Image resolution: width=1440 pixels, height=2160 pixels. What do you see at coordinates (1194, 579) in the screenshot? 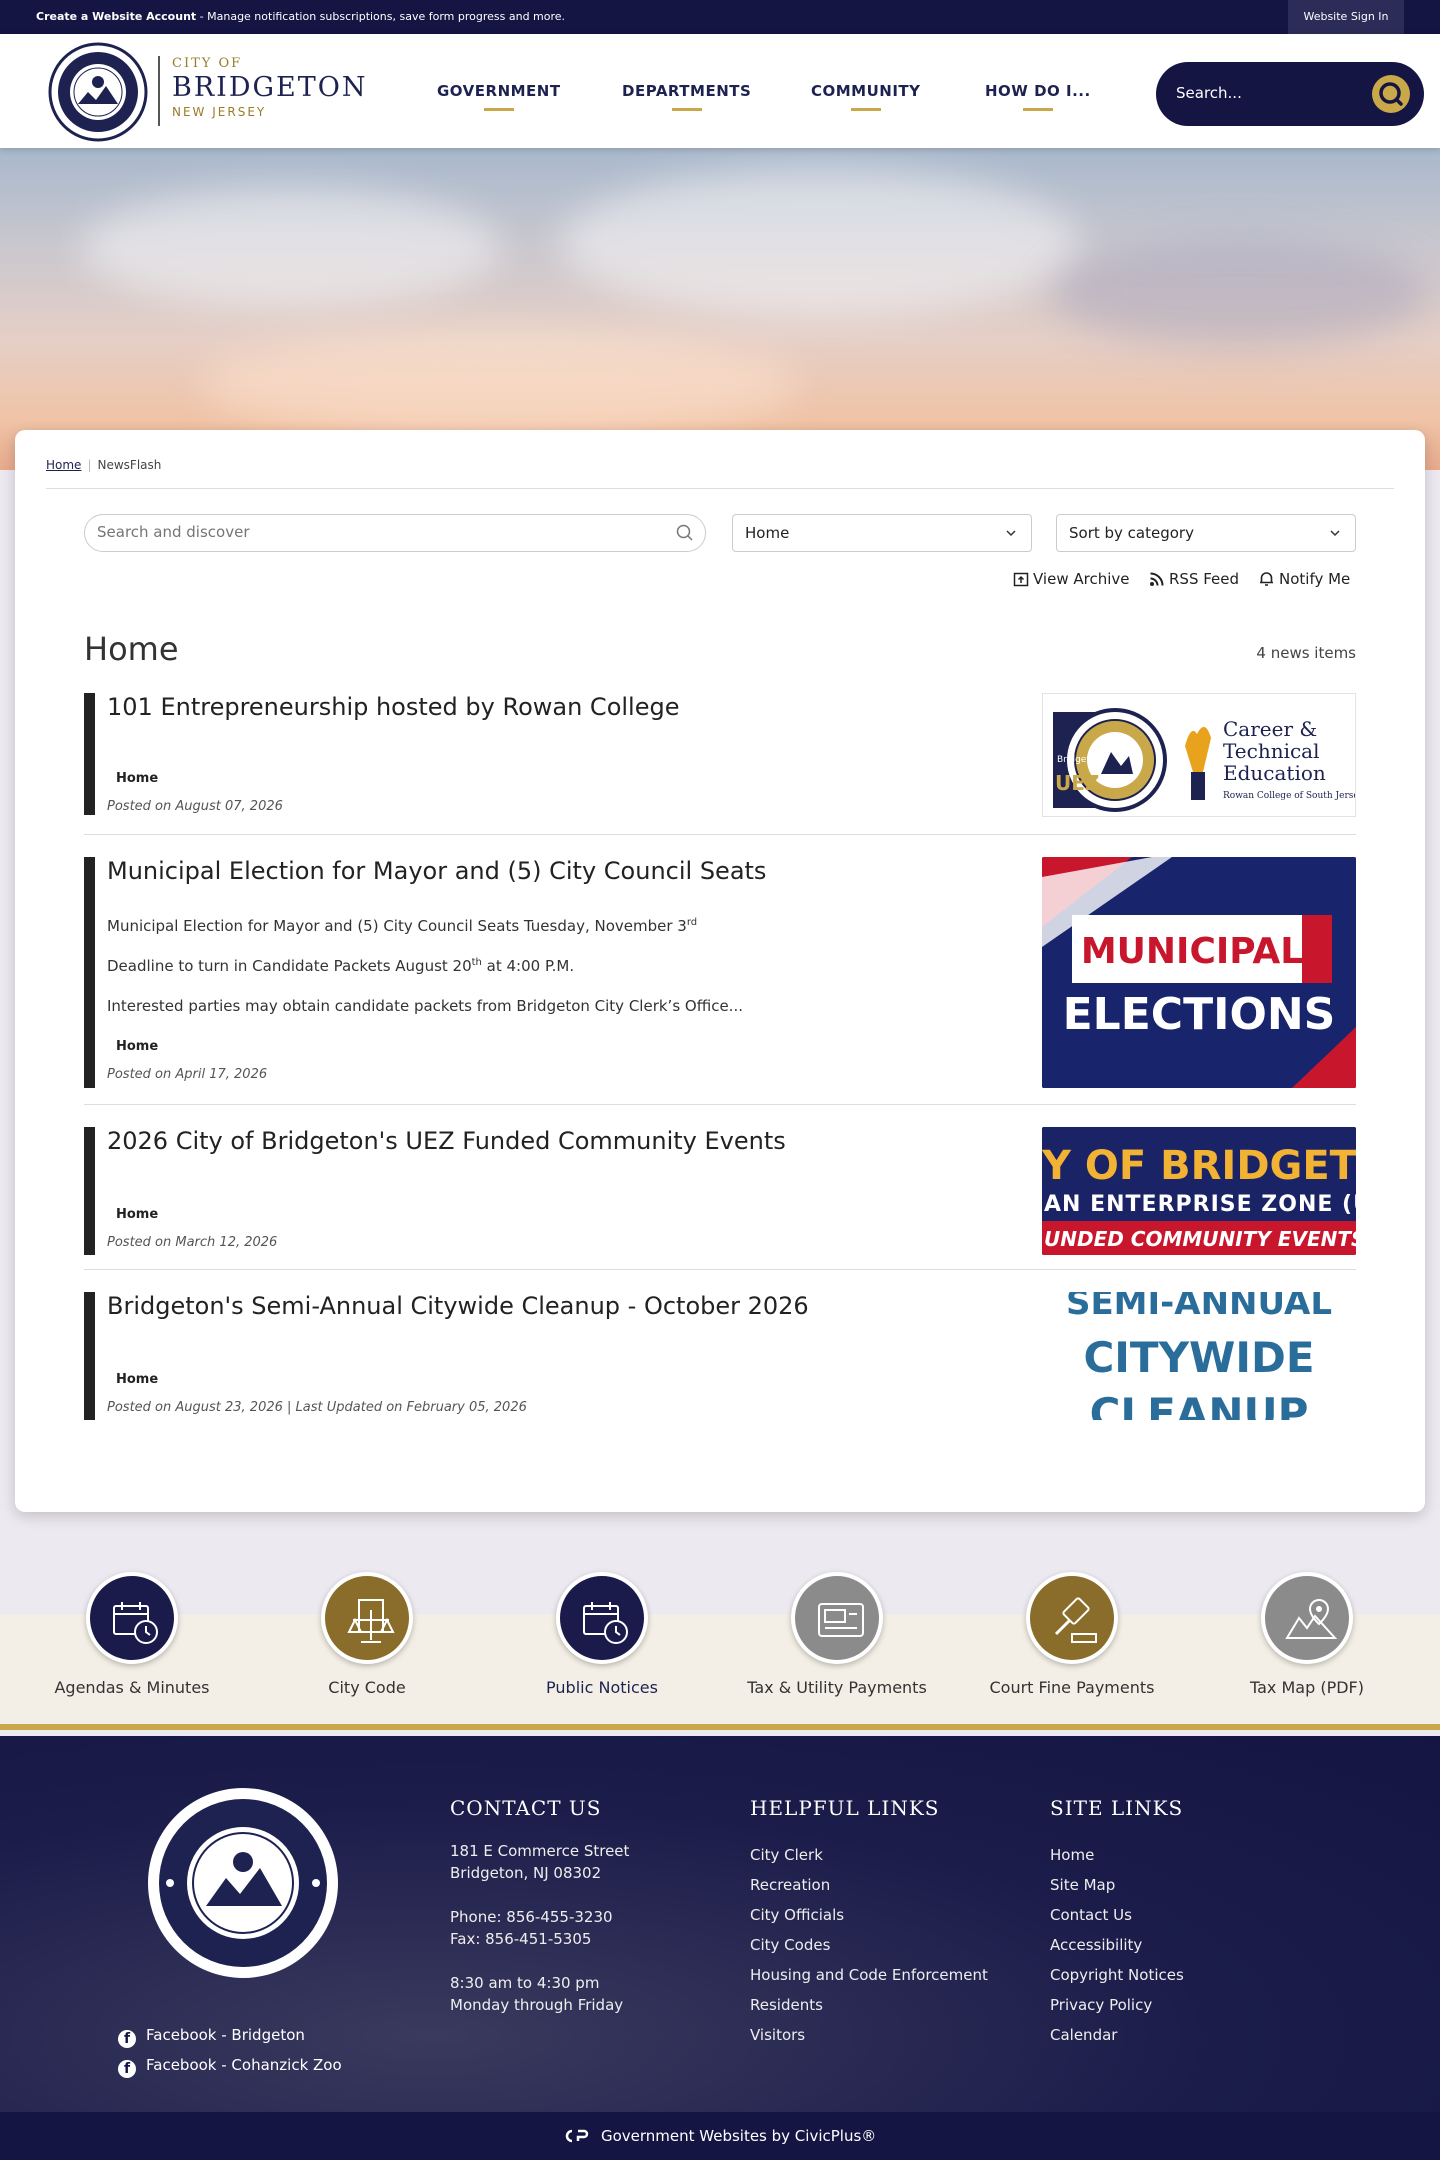
I see `rss-feed-link: RSS Feed` at bounding box center [1194, 579].